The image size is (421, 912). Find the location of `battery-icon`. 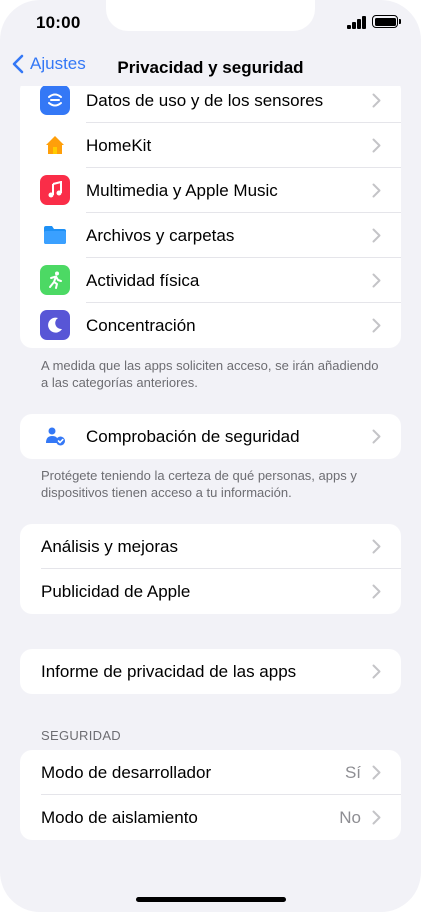

battery-icon is located at coordinates (386, 21).